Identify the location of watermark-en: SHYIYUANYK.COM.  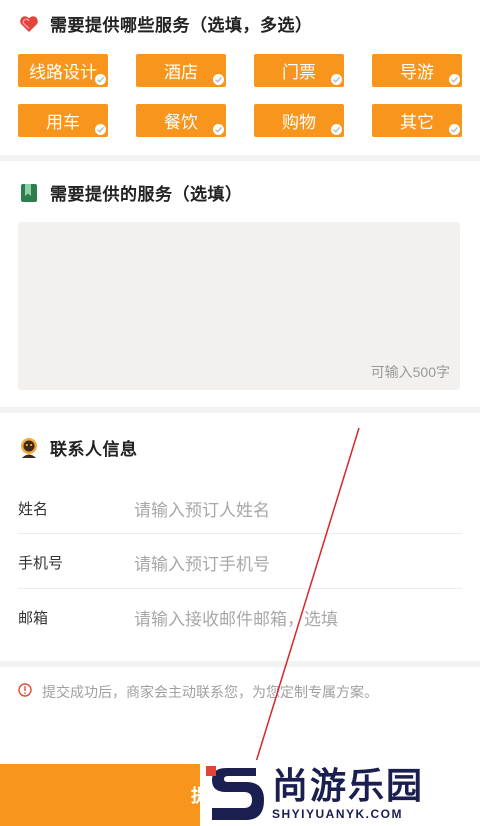
(338, 814).